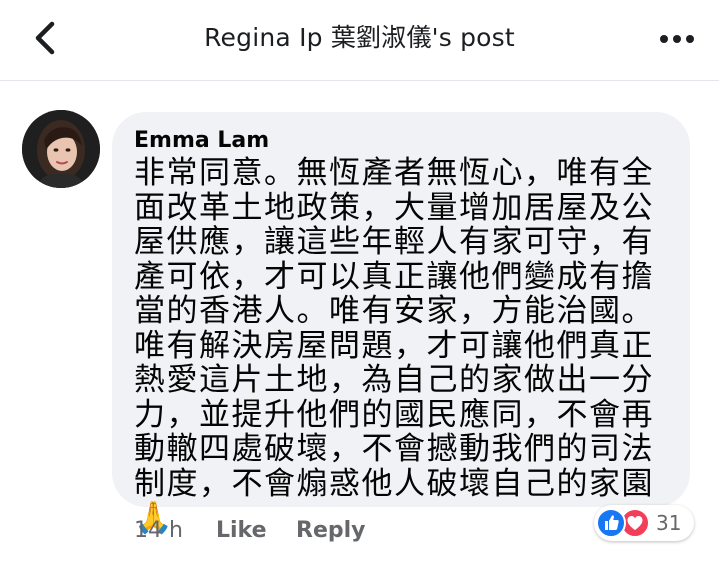  What do you see at coordinates (241, 531) in the screenshot?
I see `like-button: Like` at bounding box center [241, 531].